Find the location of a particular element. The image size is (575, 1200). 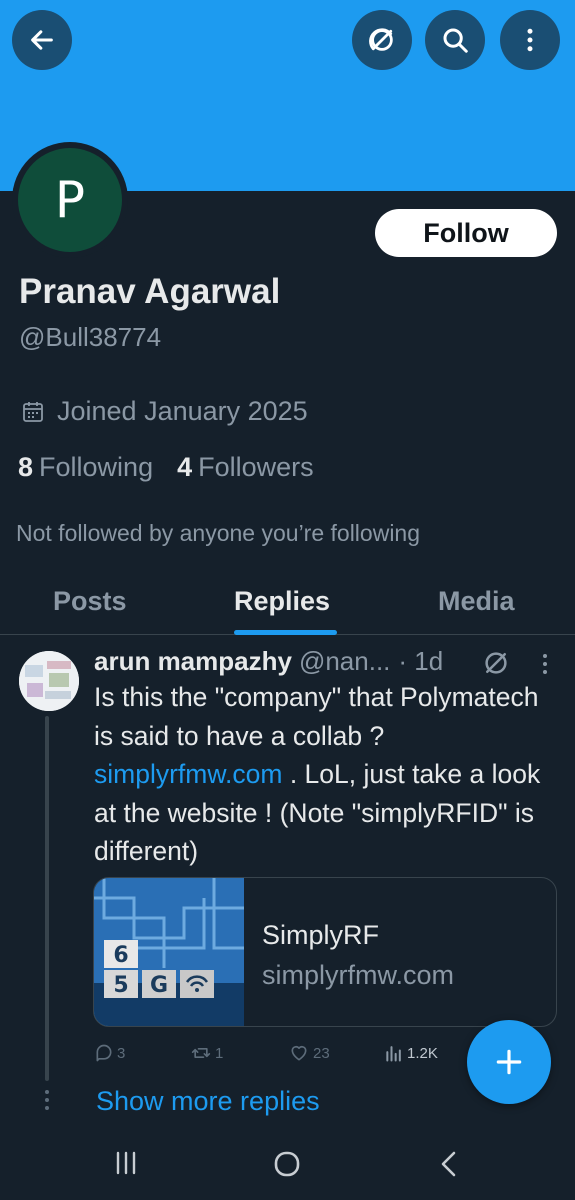

tweet-time: · 1d is located at coordinates (420, 661).